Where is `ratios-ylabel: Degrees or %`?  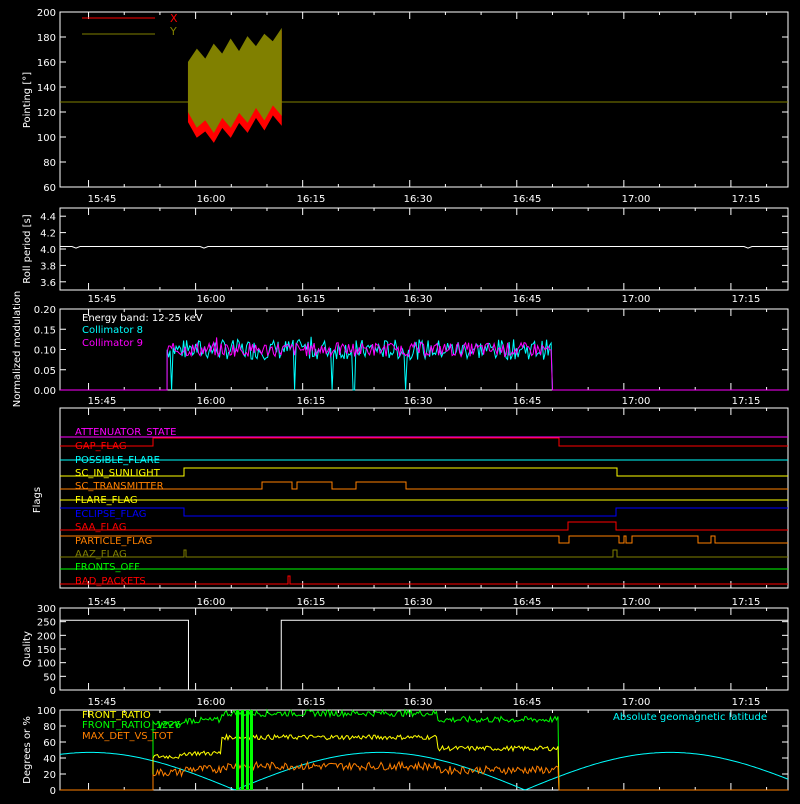 ratios-ylabel: Degrees or % is located at coordinates (27, 750).